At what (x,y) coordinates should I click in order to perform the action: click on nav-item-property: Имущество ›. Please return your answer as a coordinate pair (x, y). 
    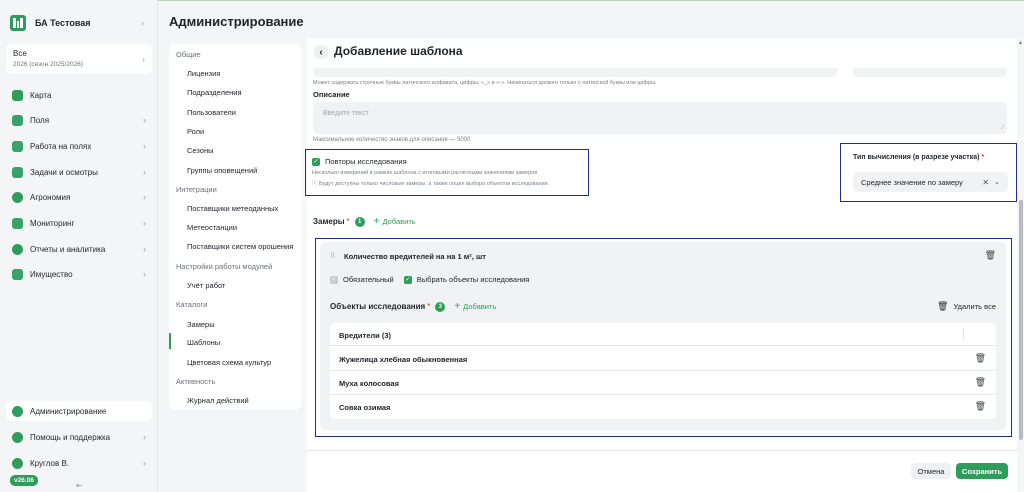
    Looking at the image, I should click on (79, 274).